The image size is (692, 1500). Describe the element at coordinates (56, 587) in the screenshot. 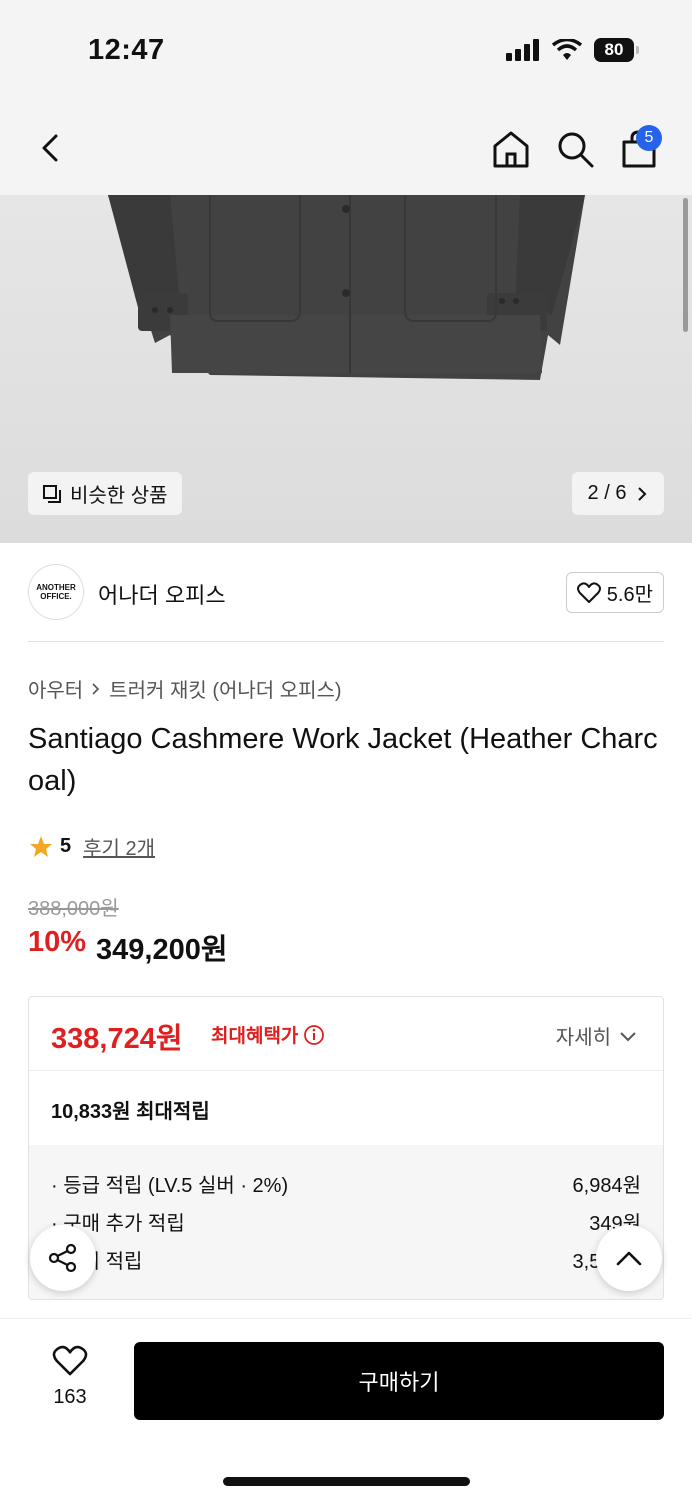

I see `brand-logo-line1: ANOTHER` at that location.